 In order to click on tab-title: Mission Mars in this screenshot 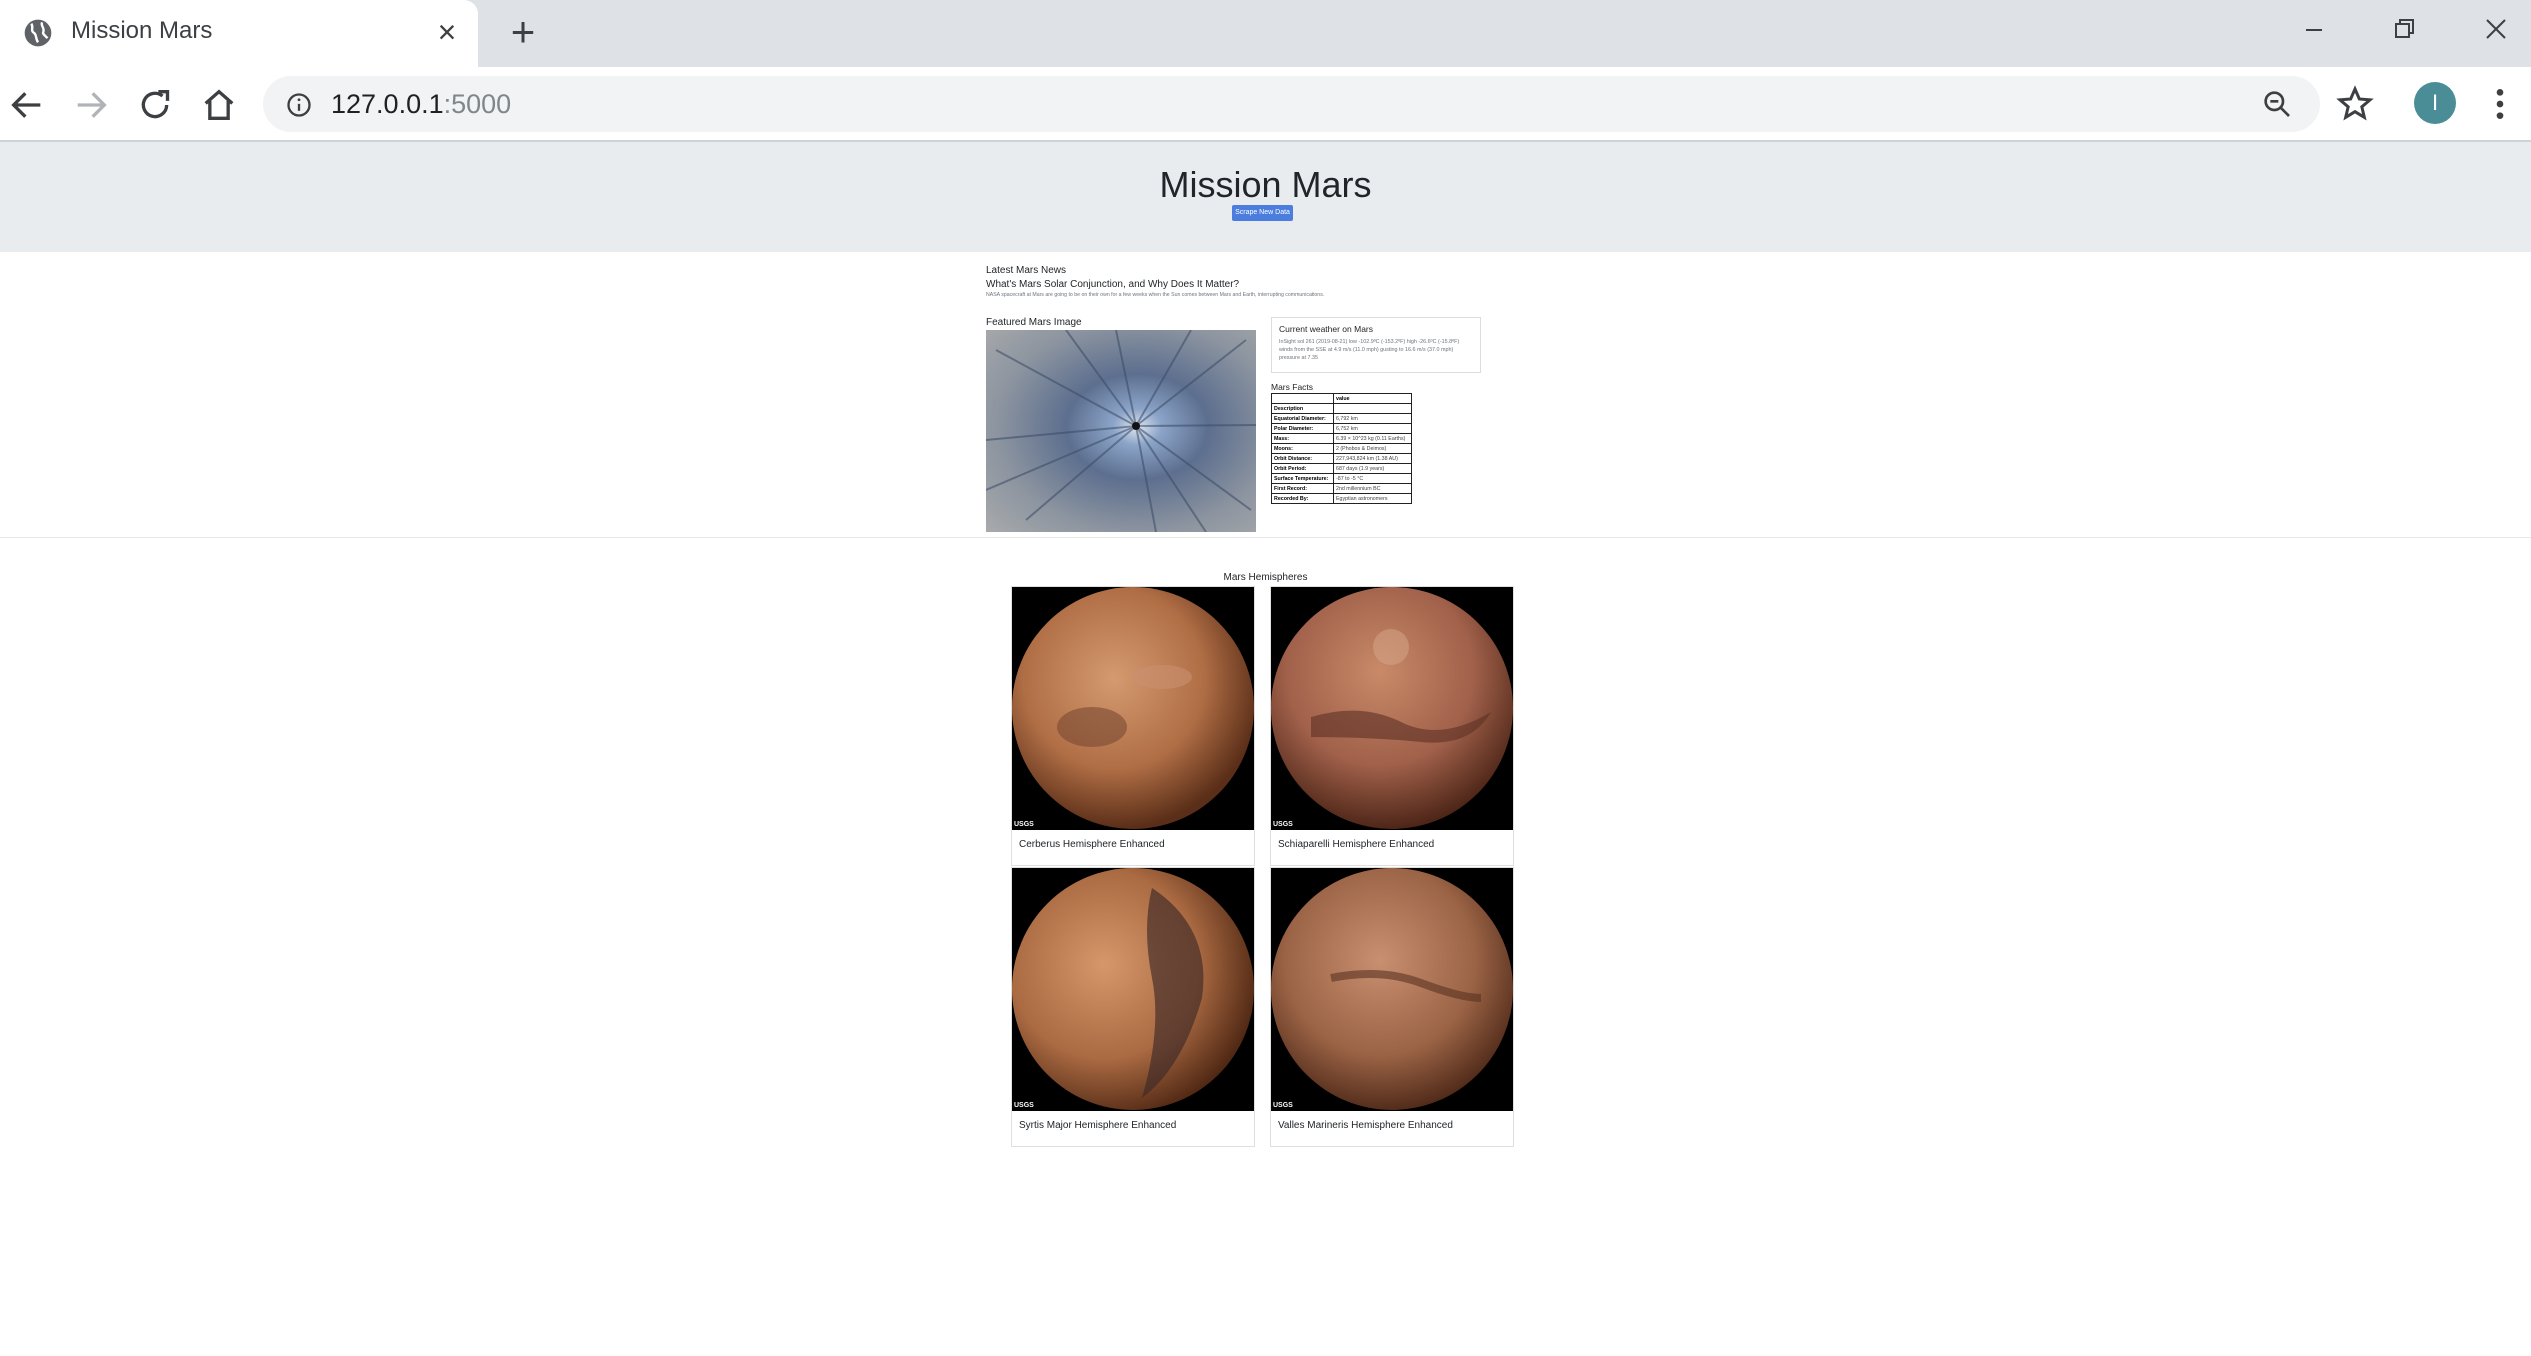, I will do `click(142, 30)`.